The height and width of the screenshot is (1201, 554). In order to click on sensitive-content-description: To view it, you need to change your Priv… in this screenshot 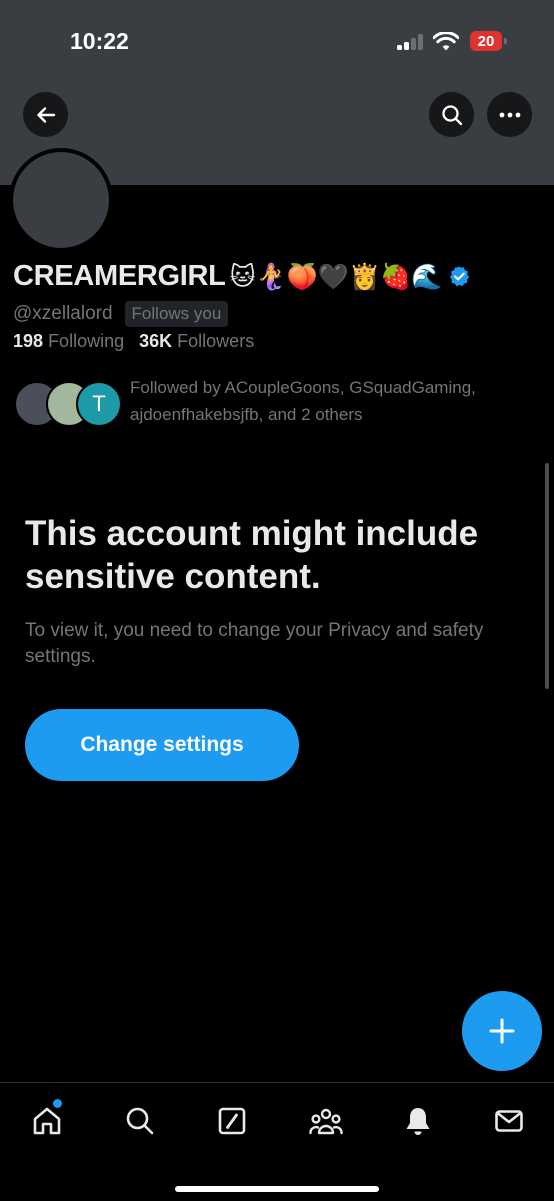, I will do `click(254, 643)`.